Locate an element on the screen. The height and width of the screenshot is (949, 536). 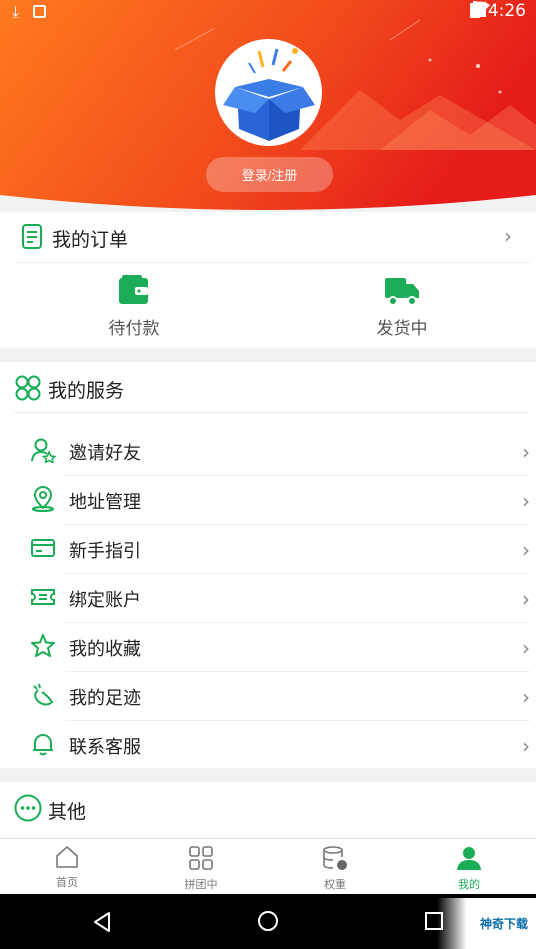
tab-mine: 我的 is located at coordinates (469, 866).